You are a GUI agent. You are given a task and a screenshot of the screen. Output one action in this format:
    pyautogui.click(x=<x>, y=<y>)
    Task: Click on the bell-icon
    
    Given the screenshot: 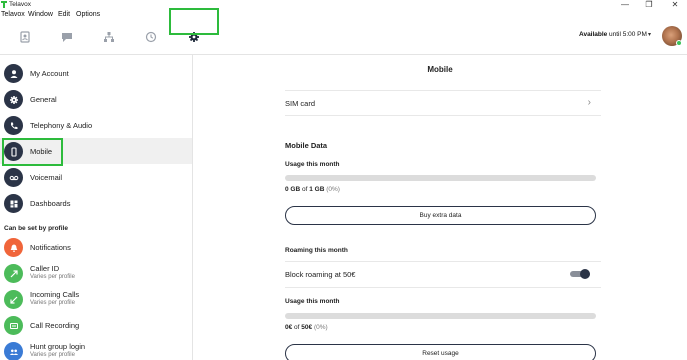 What is the action you would take?
    pyautogui.click(x=13, y=247)
    